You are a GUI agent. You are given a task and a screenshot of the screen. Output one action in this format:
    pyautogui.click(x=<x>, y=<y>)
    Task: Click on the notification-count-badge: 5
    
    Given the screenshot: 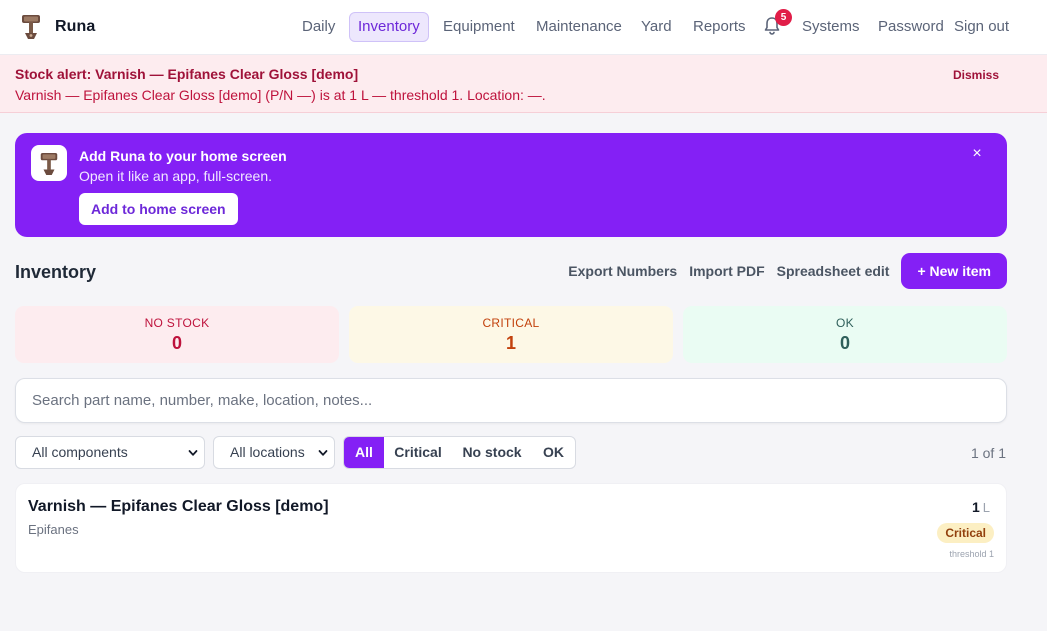 What is the action you would take?
    pyautogui.click(x=783, y=17)
    